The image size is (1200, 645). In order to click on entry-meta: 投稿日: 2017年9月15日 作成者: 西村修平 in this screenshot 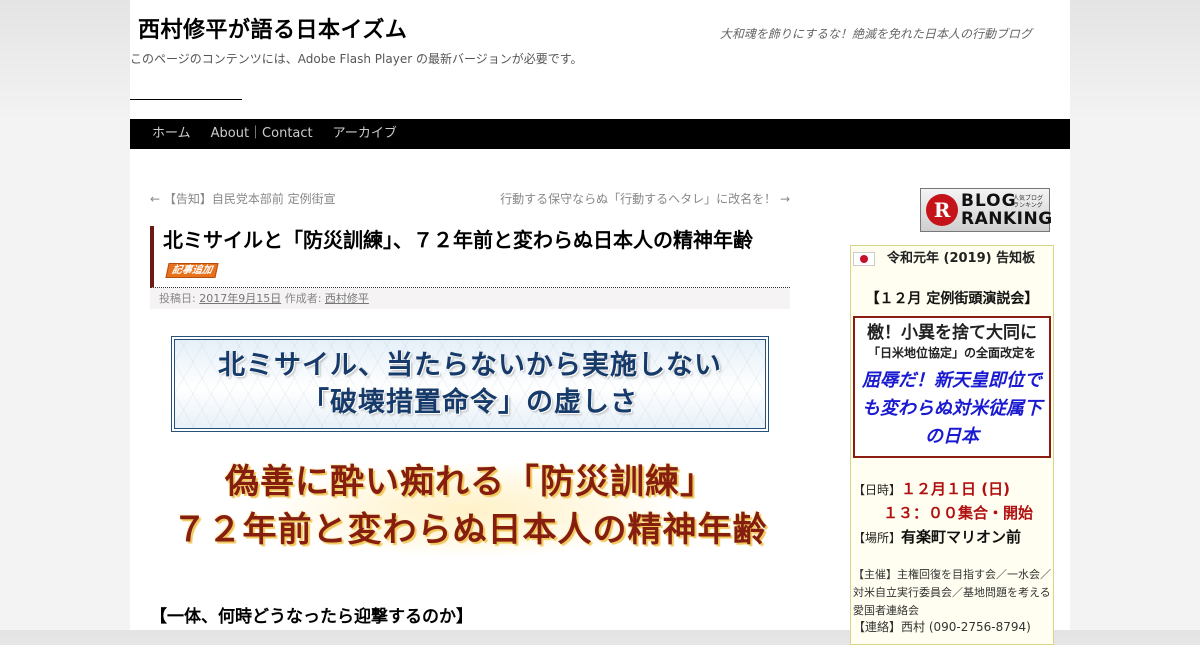, I will do `click(470, 298)`.